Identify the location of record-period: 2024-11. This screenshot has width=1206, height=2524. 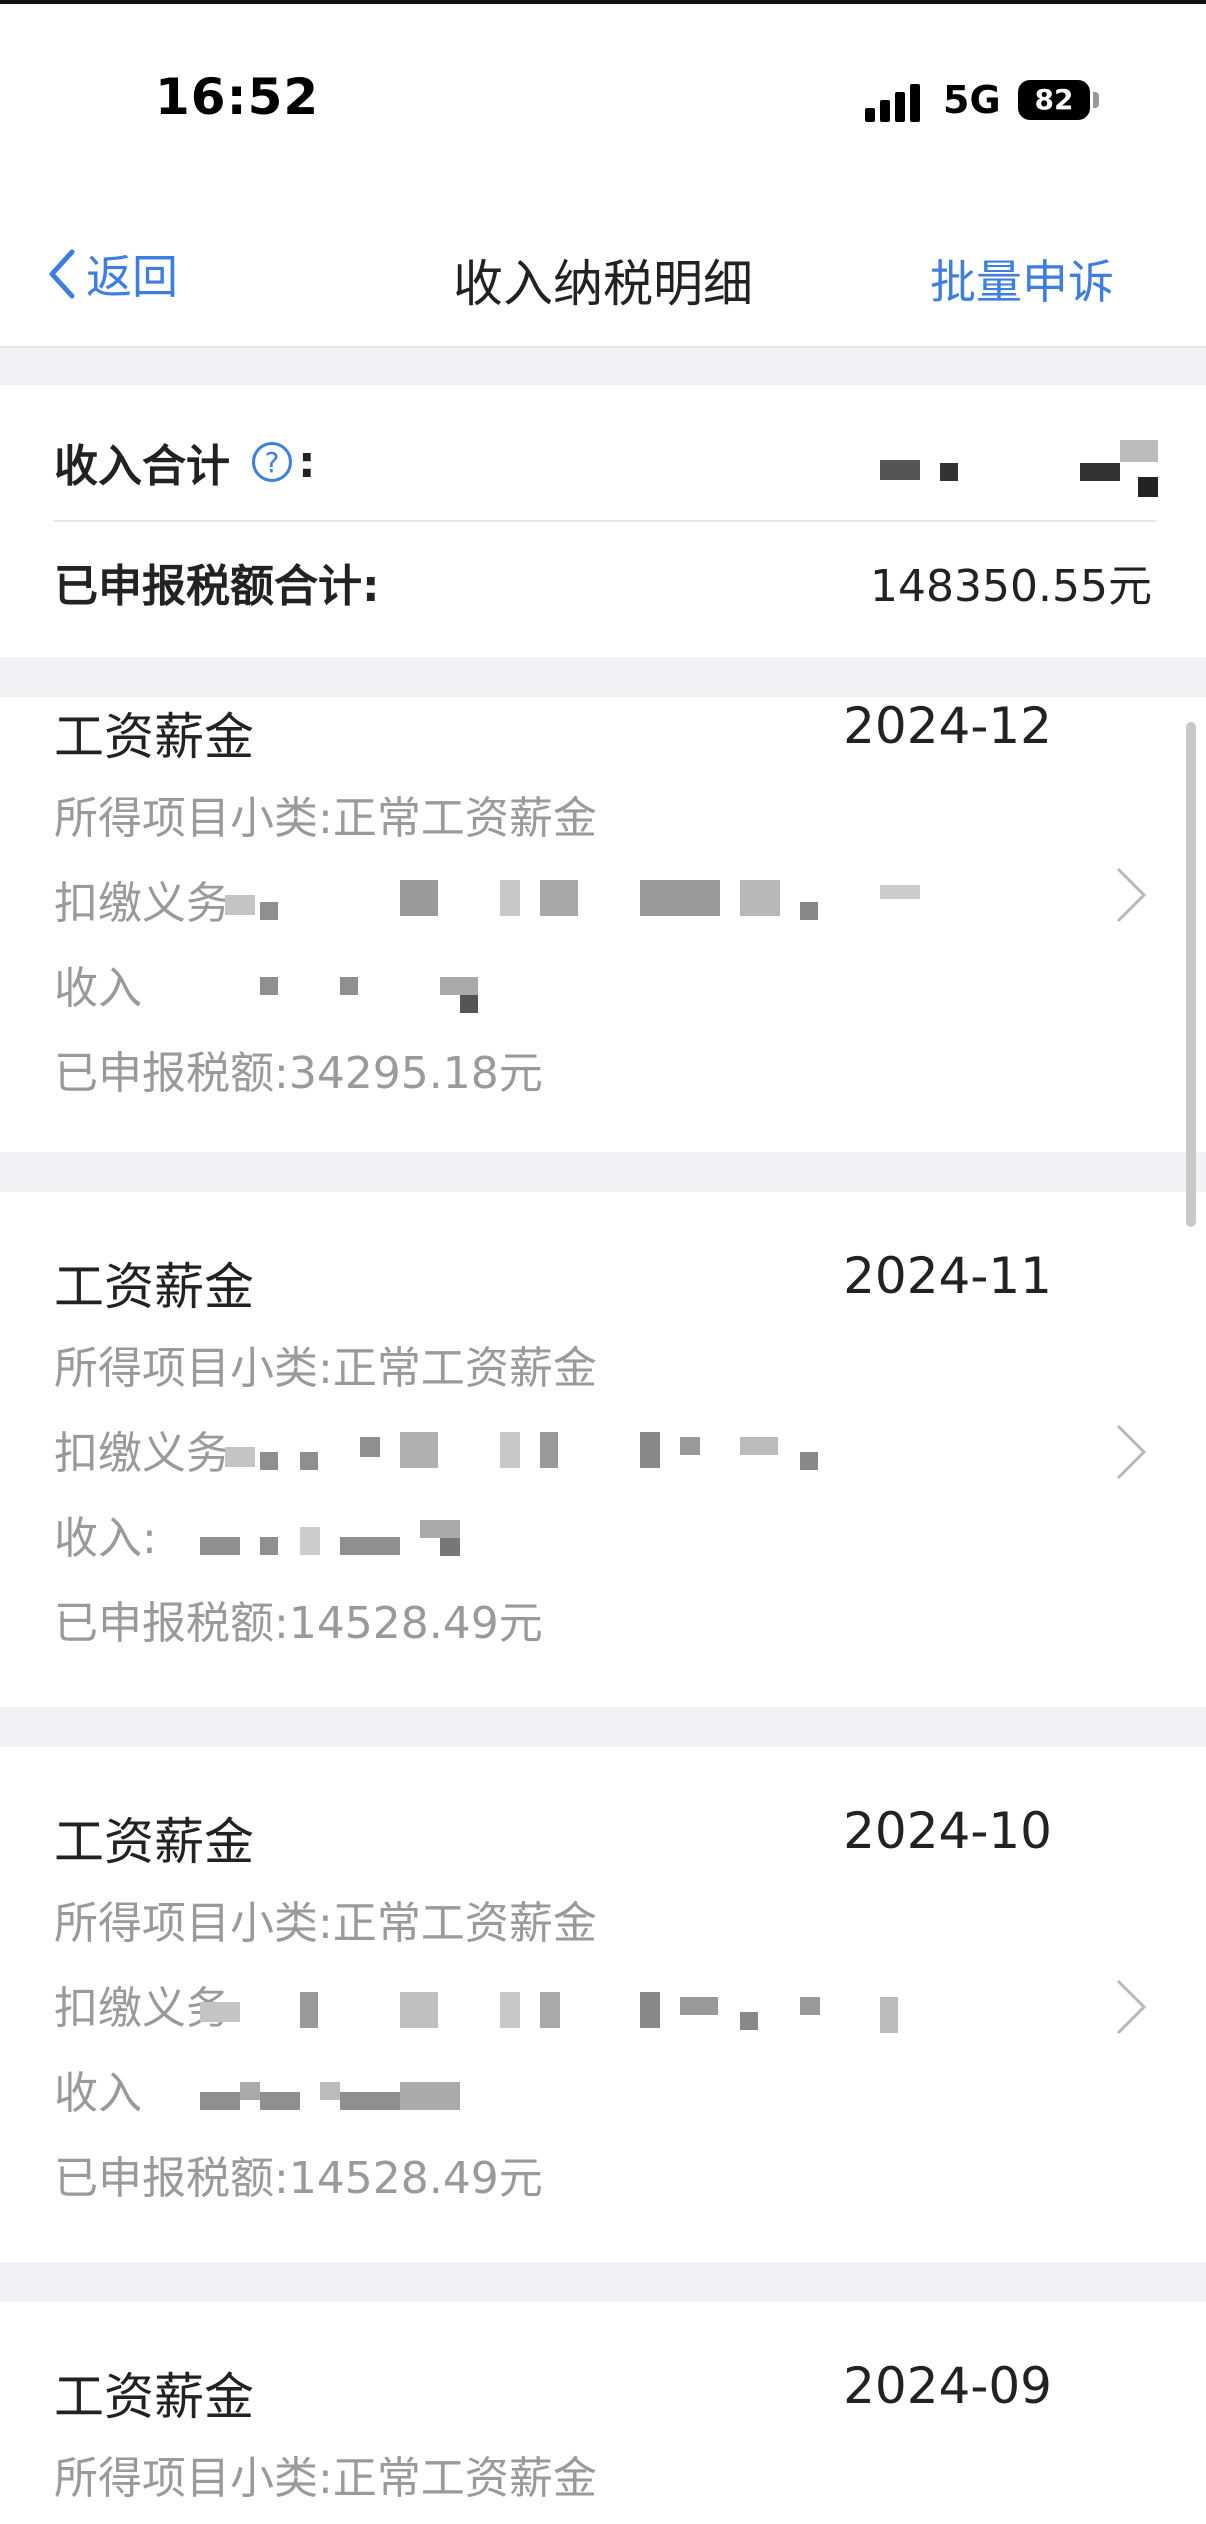
(947, 1276).